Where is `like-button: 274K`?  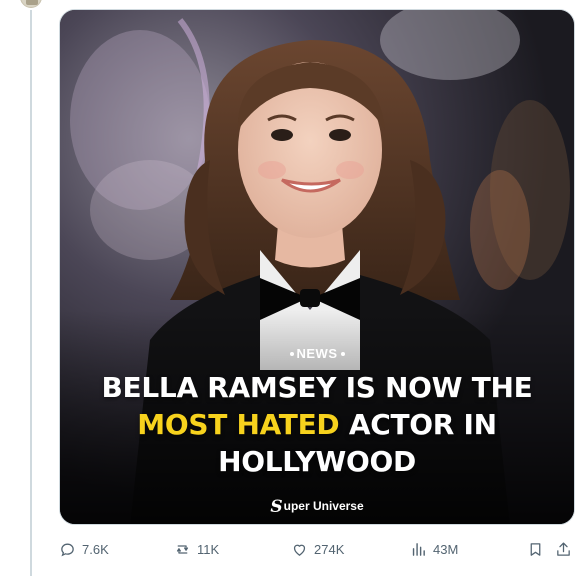
like-button: 274K is located at coordinates (317, 549).